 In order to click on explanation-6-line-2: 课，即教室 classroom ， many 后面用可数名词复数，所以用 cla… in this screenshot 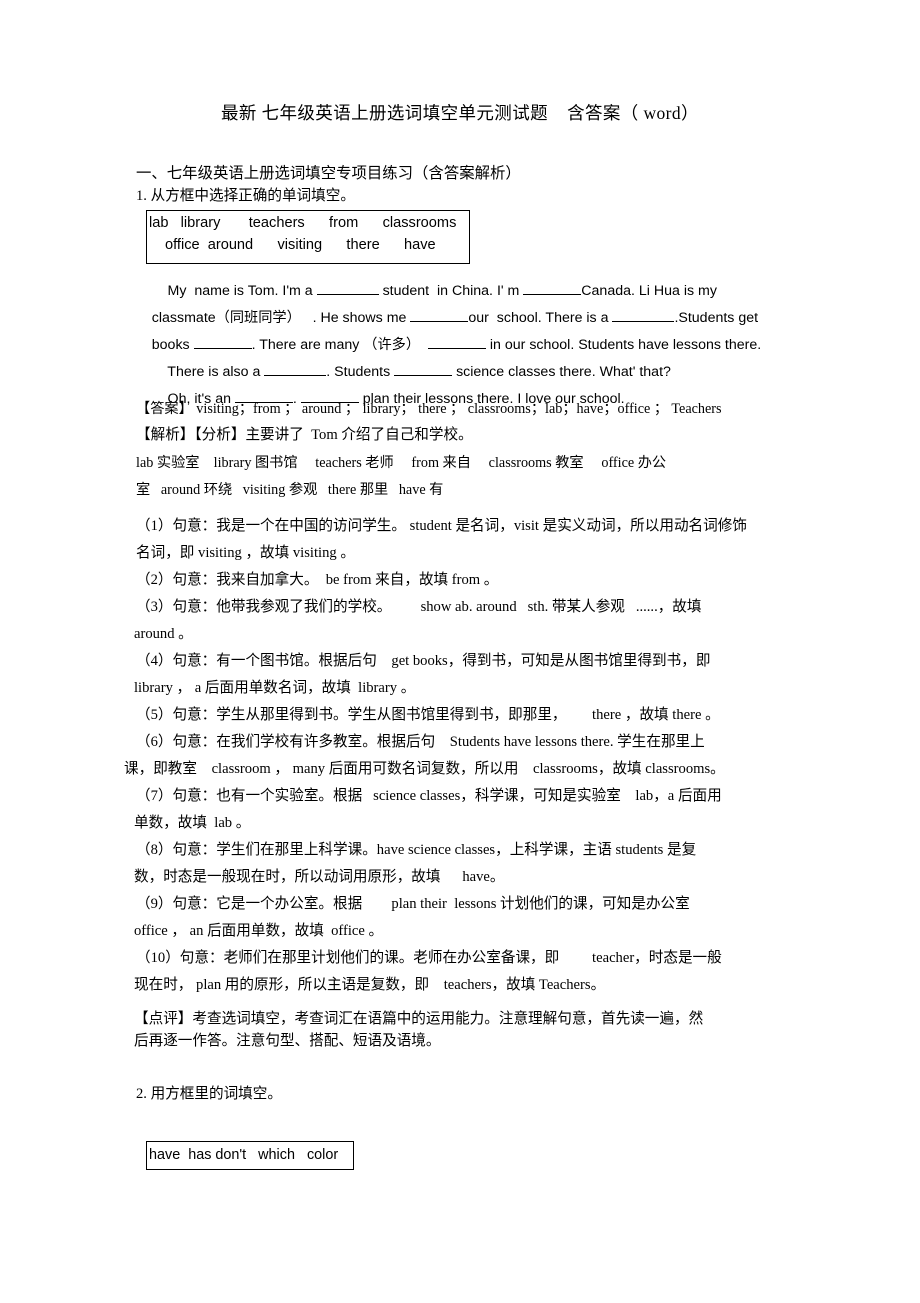, I will do `click(424, 769)`.